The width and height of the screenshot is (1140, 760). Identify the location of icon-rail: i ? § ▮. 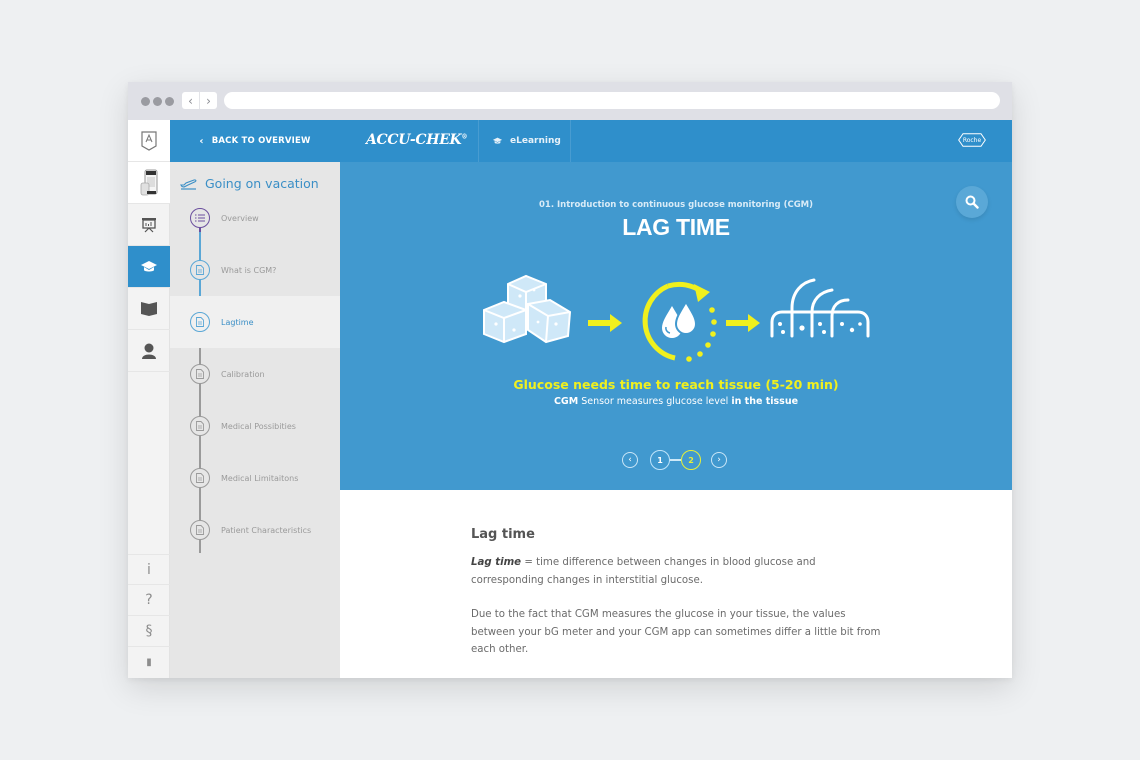
(152, 399).